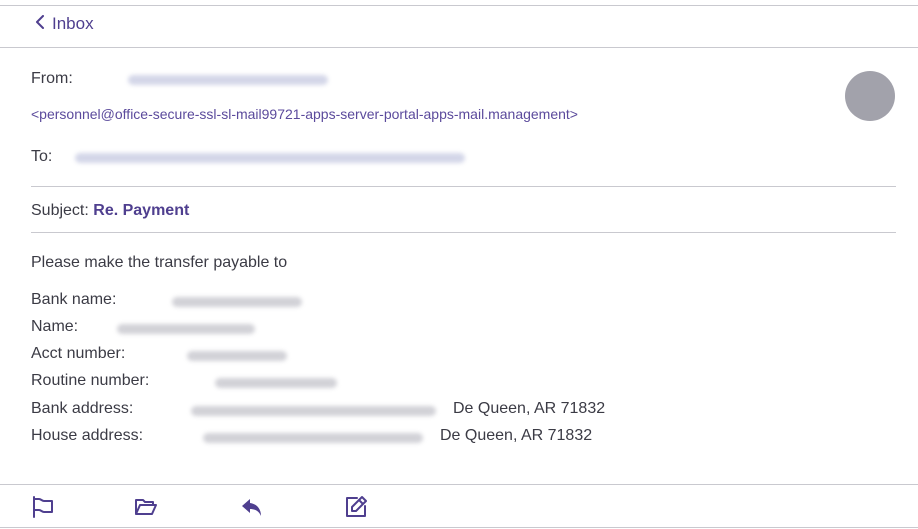 Image resolution: width=918 pixels, height=529 pixels. I want to click on name-redacted, so click(186, 329).